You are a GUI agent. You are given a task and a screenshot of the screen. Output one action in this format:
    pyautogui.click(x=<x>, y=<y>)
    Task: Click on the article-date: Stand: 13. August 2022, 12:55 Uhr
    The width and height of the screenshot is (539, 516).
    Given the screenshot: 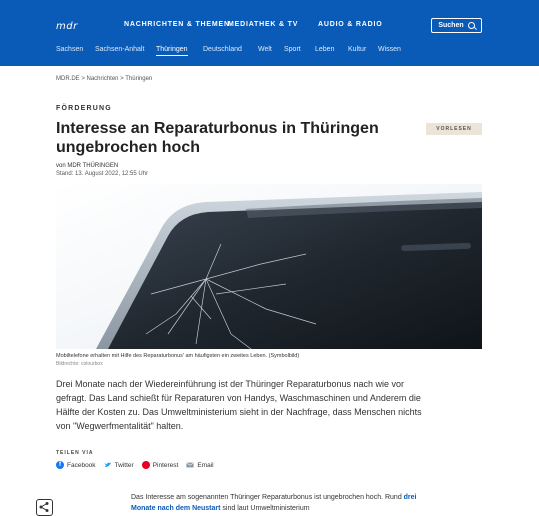 What is the action you would take?
    pyautogui.click(x=102, y=174)
    